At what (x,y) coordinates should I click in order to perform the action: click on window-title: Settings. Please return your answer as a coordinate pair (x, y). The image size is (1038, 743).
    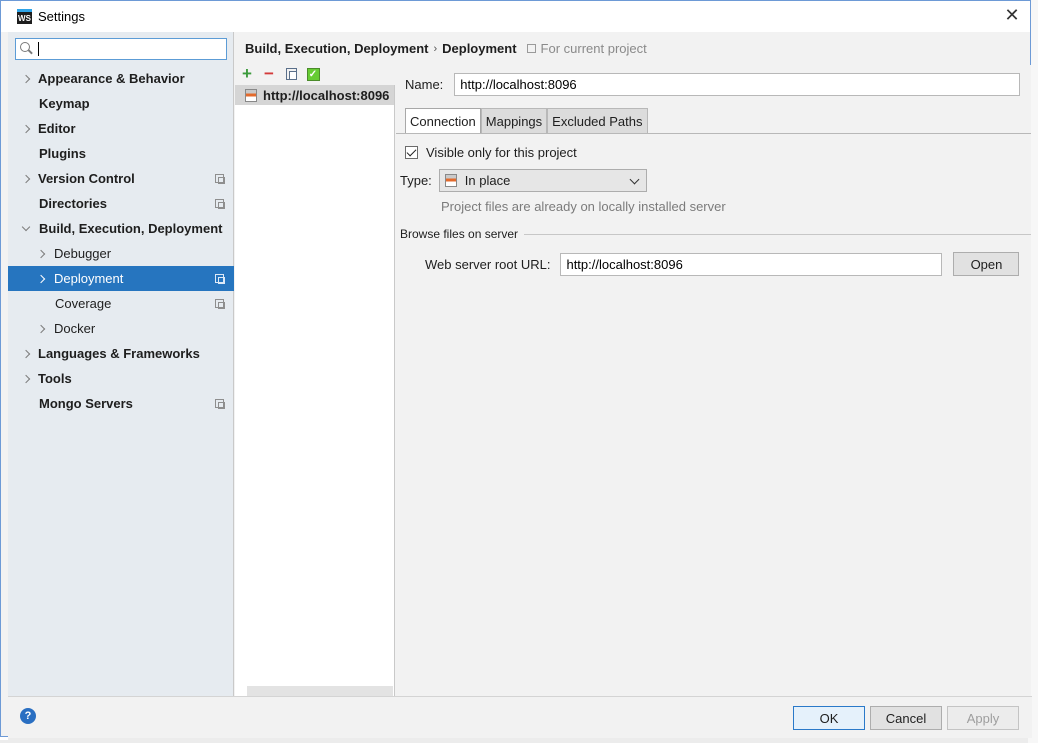
    Looking at the image, I should click on (61, 16).